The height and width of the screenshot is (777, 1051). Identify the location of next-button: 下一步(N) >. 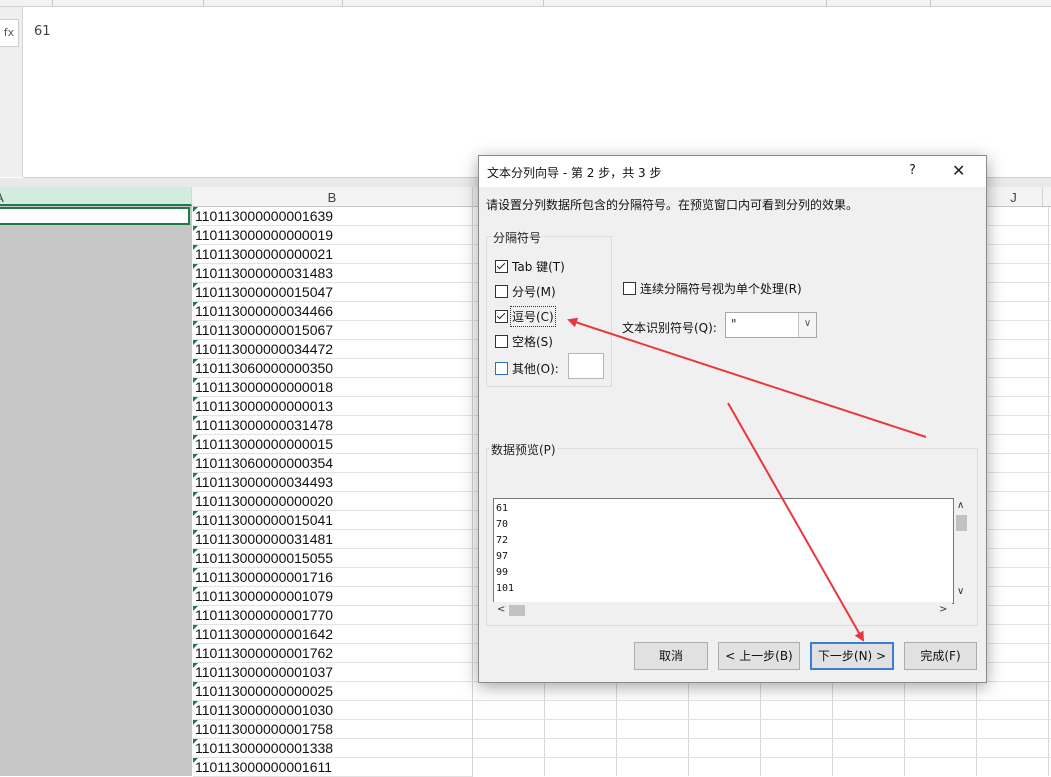
(852, 656).